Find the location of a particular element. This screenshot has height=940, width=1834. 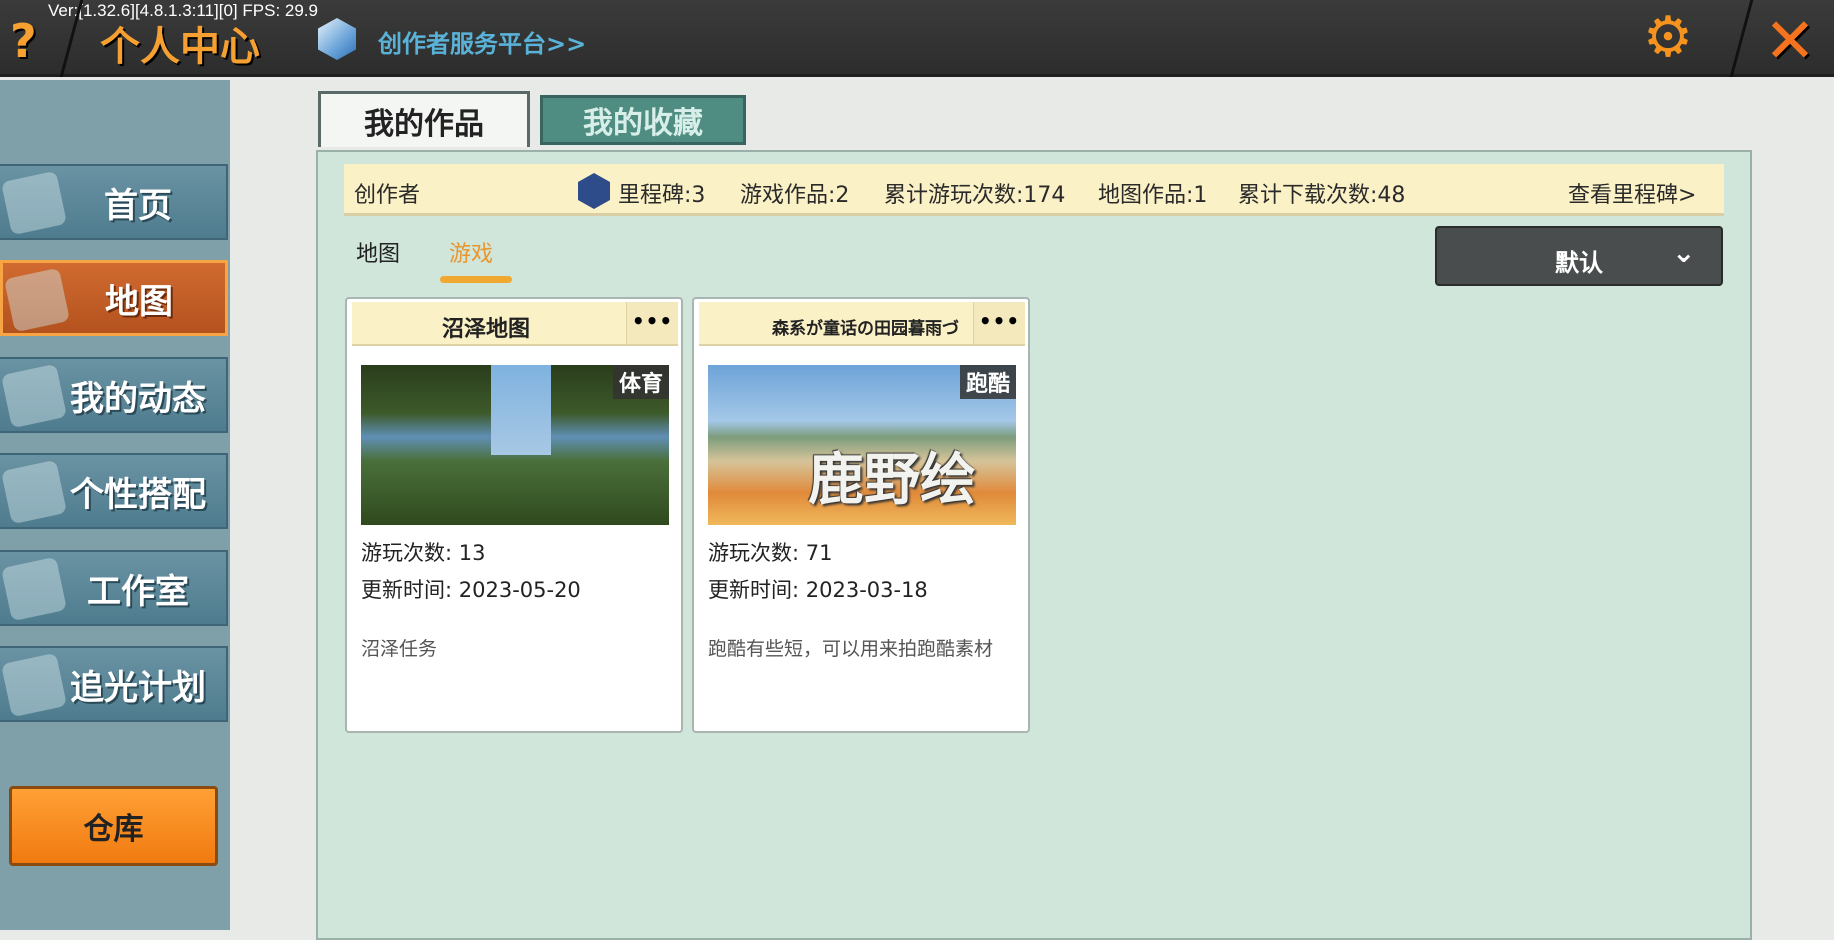

category-tag: 体育 is located at coordinates (640, 382).